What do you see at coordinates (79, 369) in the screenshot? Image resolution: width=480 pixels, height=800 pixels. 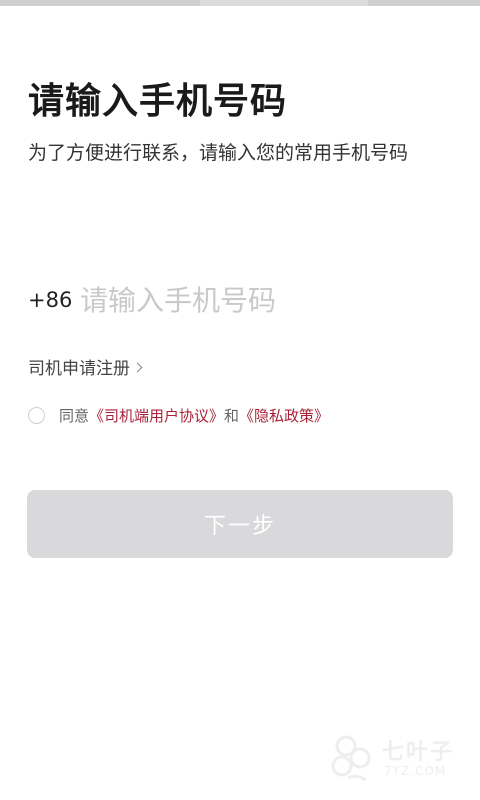 I see `driver-register-label: 司机申请注册` at bounding box center [79, 369].